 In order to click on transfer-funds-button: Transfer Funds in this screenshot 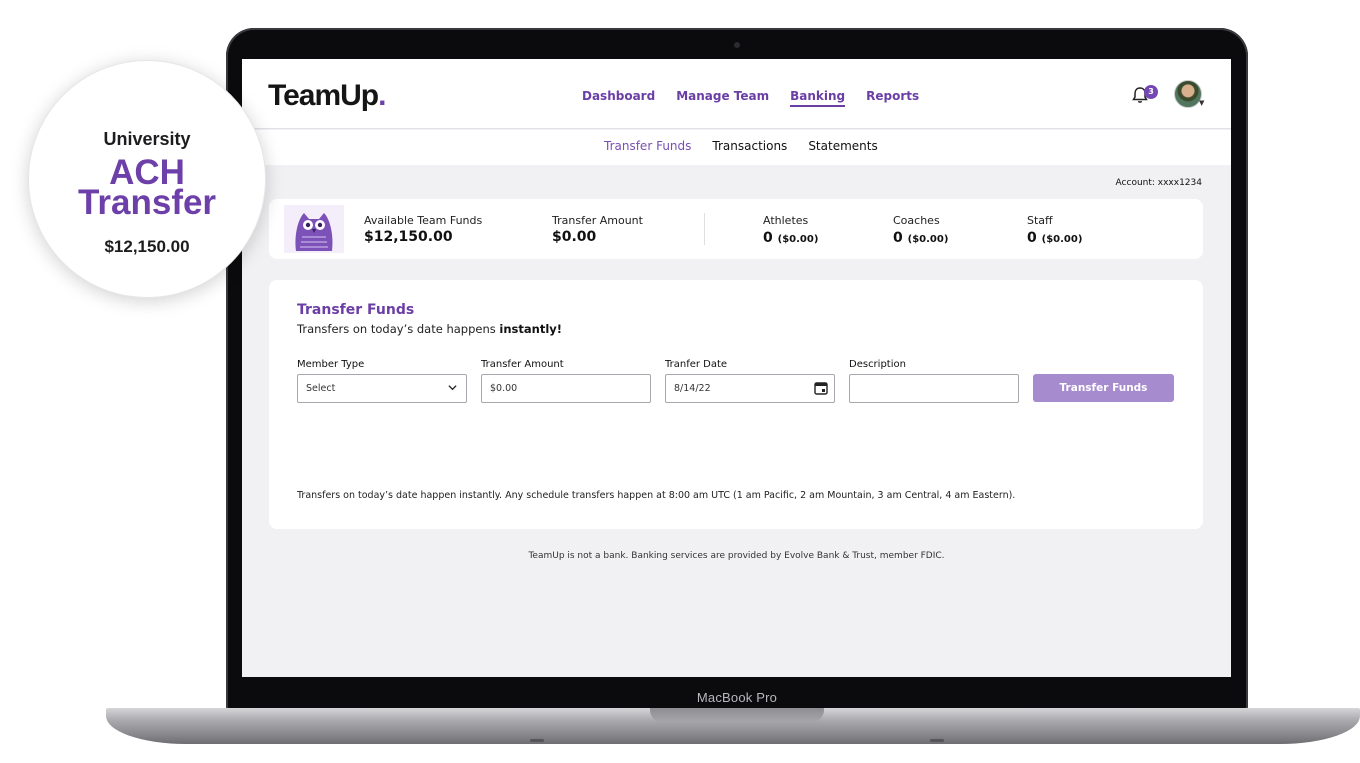, I will do `click(1103, 388)`.